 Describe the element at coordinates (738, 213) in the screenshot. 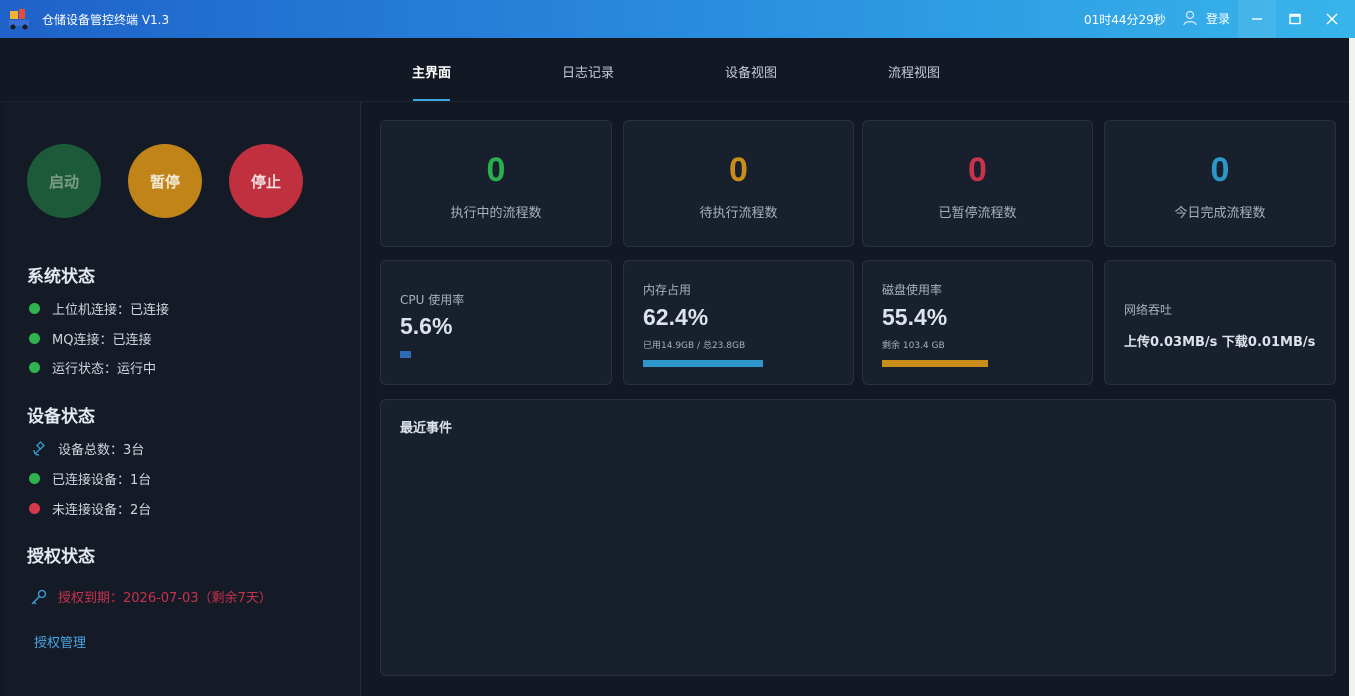

I see `stat-label: 待执行流程数` at that location.